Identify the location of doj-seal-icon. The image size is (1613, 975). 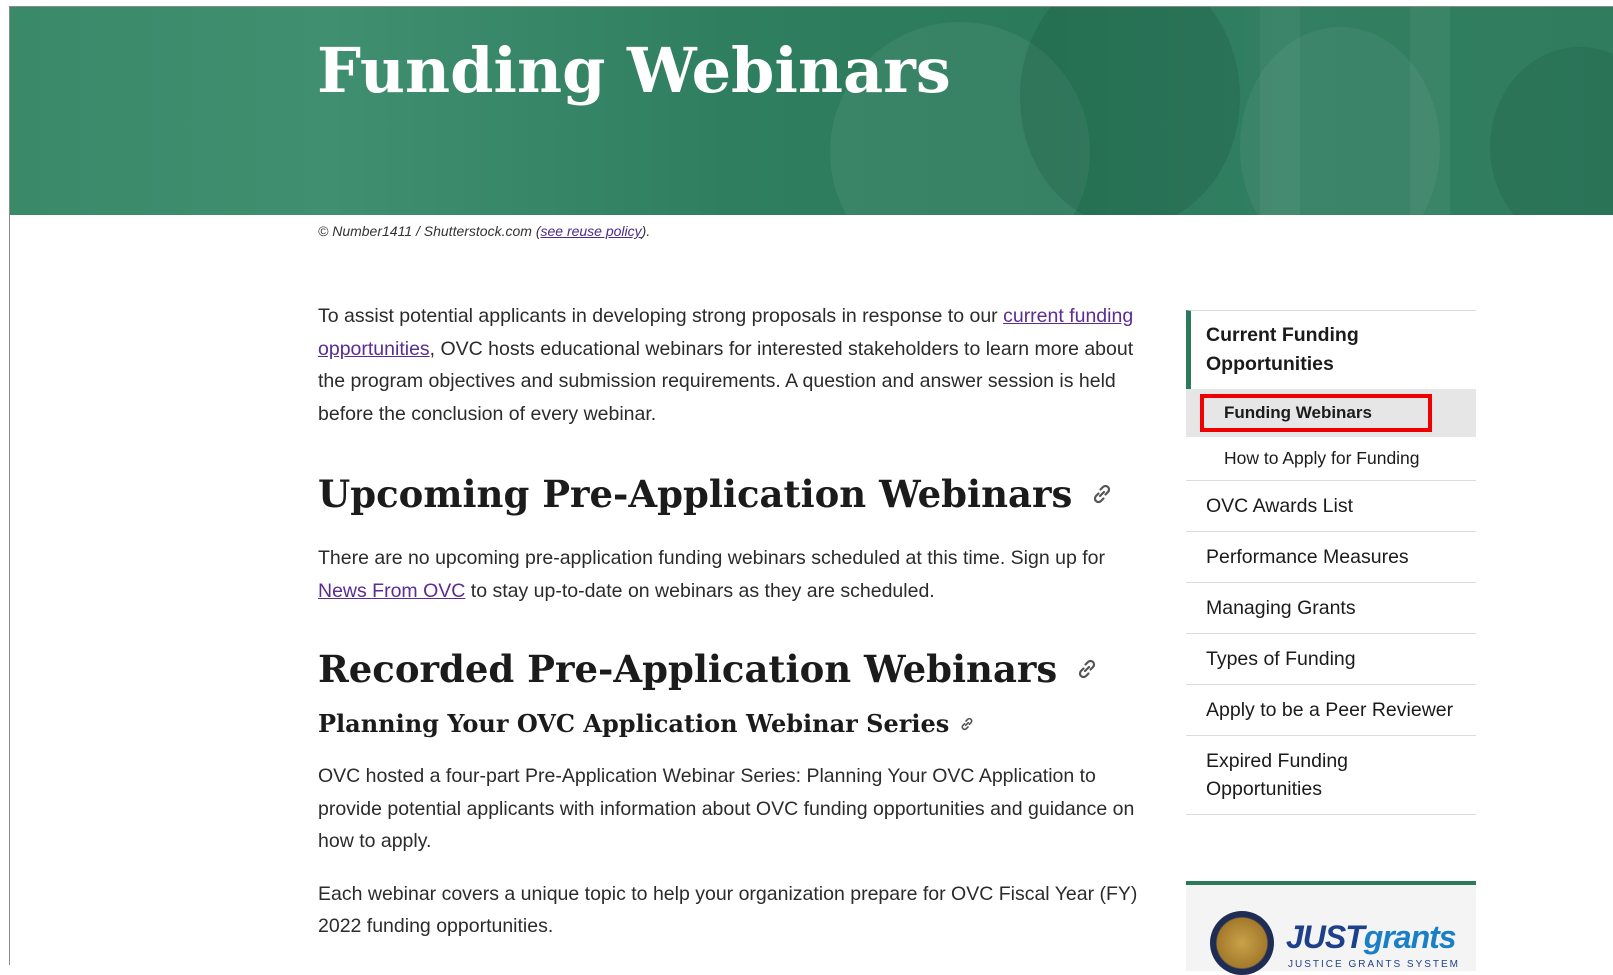
(1242, 943).